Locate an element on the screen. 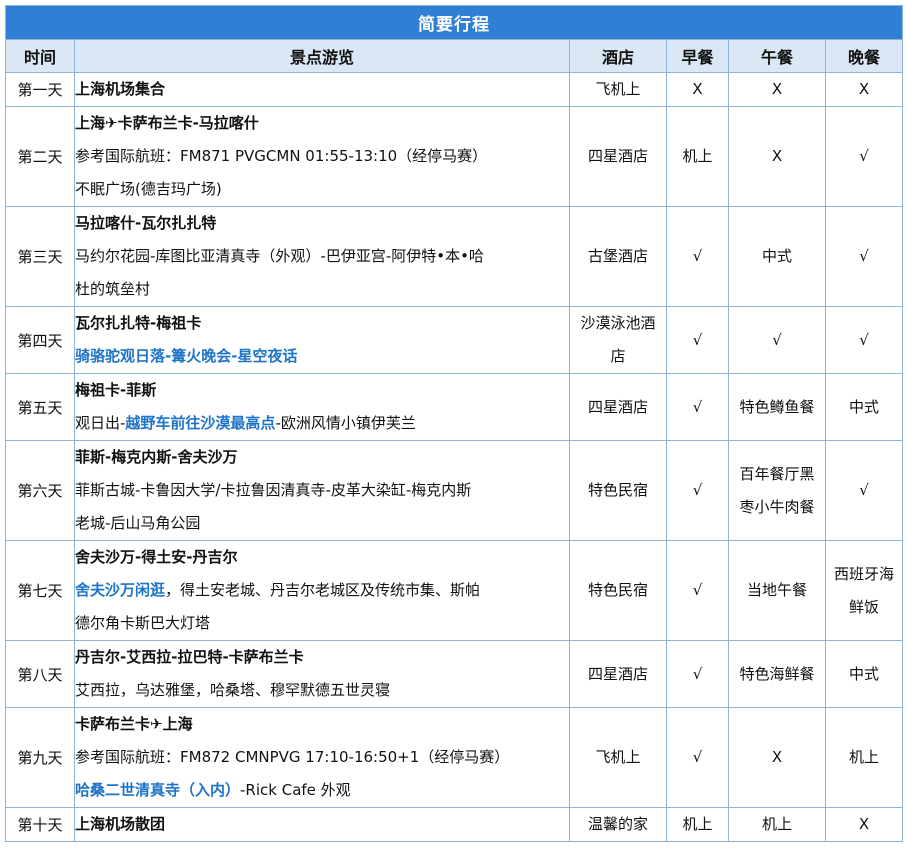 The width and height of the screenshot is (906, 853). detail-text: ，得土安老城、丹吉尔老城区及传统市集、斯帕 is located at coordinates (323, 590).